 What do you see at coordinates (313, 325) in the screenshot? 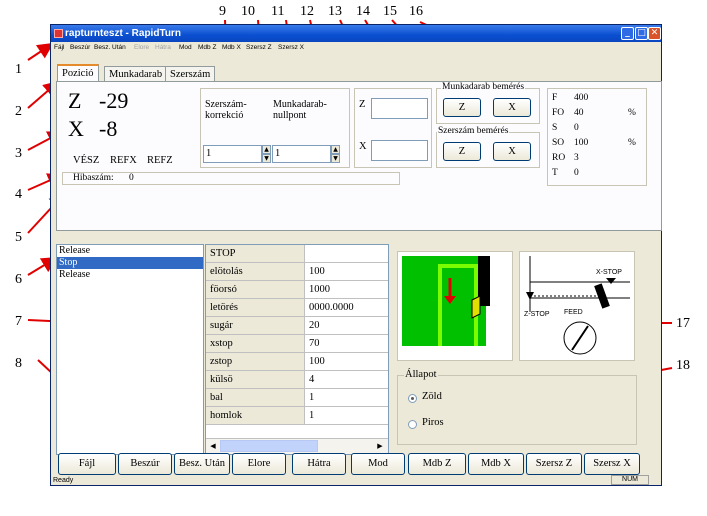
I see `param-value: 20` at bounding box center [313, 325].